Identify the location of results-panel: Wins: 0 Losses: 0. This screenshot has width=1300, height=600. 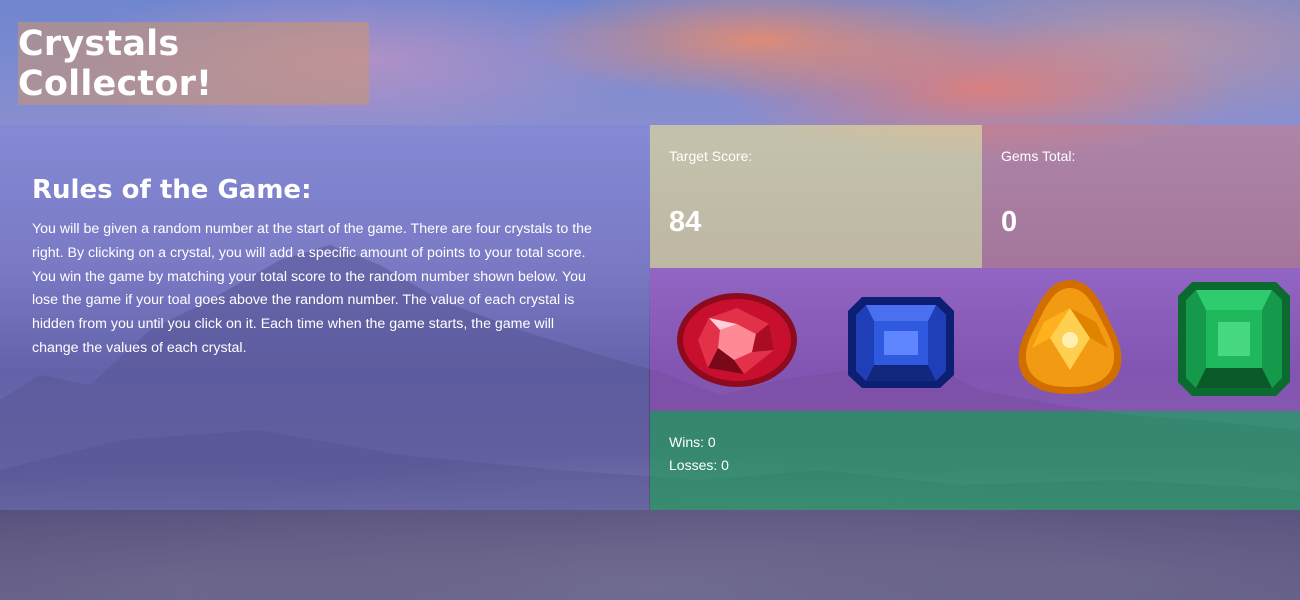
(975, 460).